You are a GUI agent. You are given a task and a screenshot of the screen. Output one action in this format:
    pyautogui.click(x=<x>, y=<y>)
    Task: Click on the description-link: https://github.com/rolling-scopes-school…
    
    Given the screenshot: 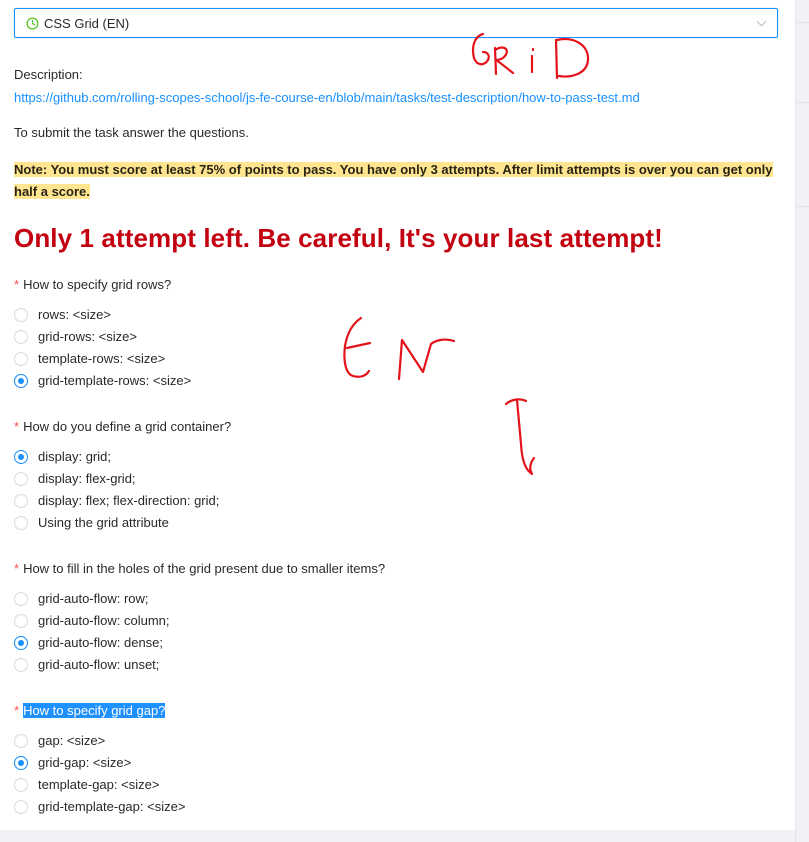 What is the action you would take?
    pyautogui.click(x=327, y=97)
    